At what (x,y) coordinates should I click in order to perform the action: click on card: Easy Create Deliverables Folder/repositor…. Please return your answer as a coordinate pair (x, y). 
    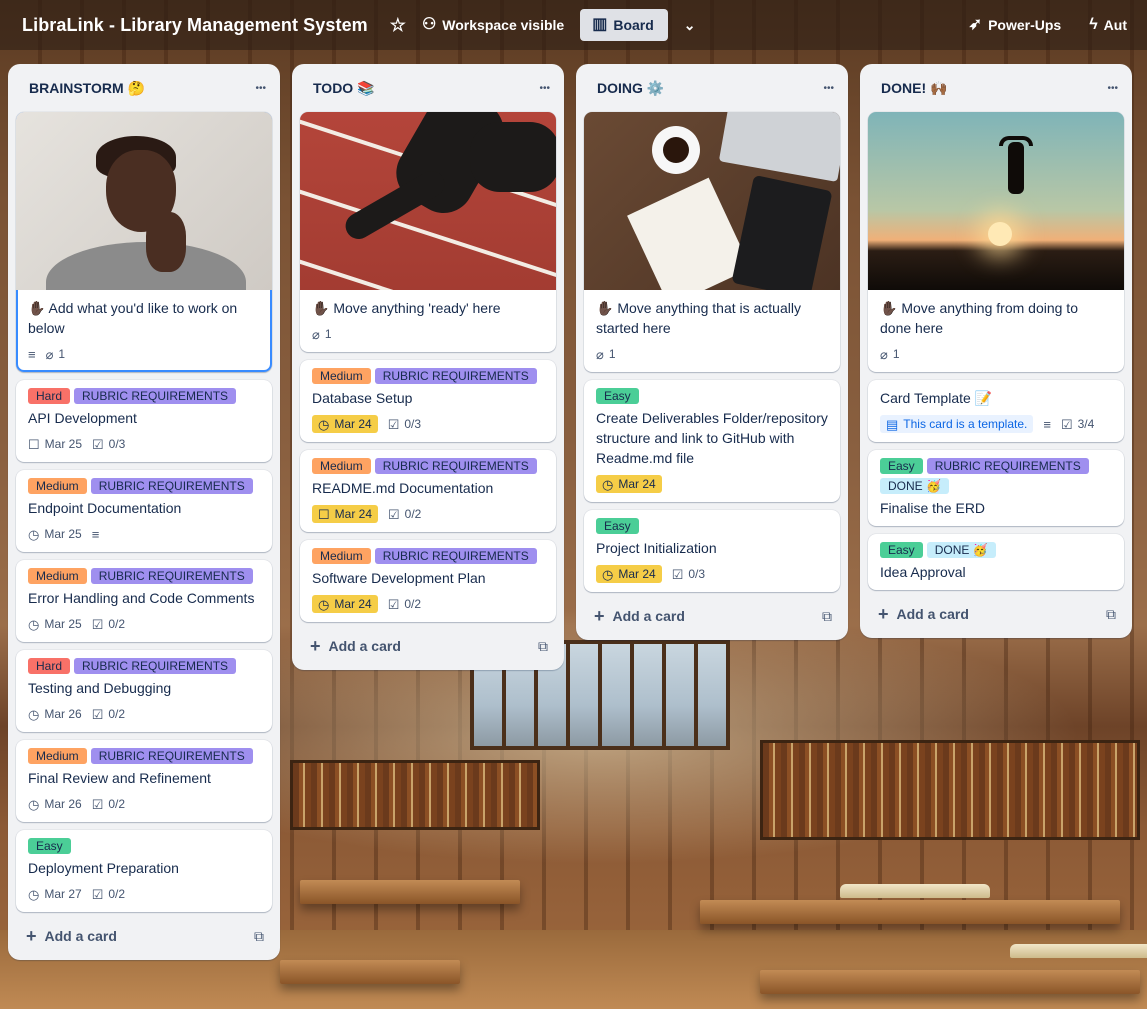
    Looking at the image, I should click on (712, 441).